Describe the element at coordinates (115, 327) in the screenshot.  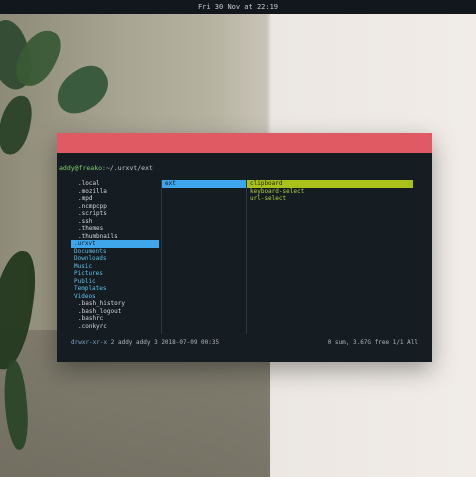
I see `file-entry: .conkyrc` at that location.